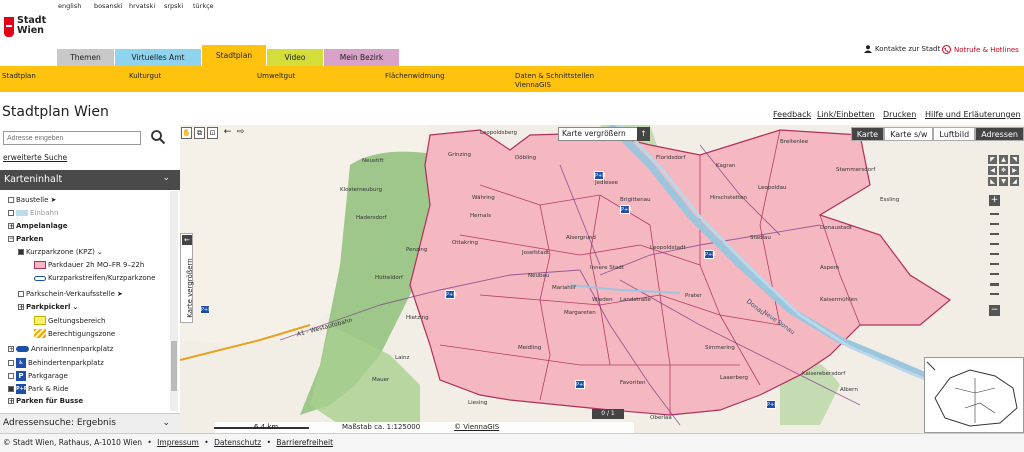 The width and height of the screenshot is (1024, 452). What do you see at coordinates (304, 442) in the screenshot?
I see `footer-barrierefreiheit: Barrierefreiheit` at bounding box center [304, 442].